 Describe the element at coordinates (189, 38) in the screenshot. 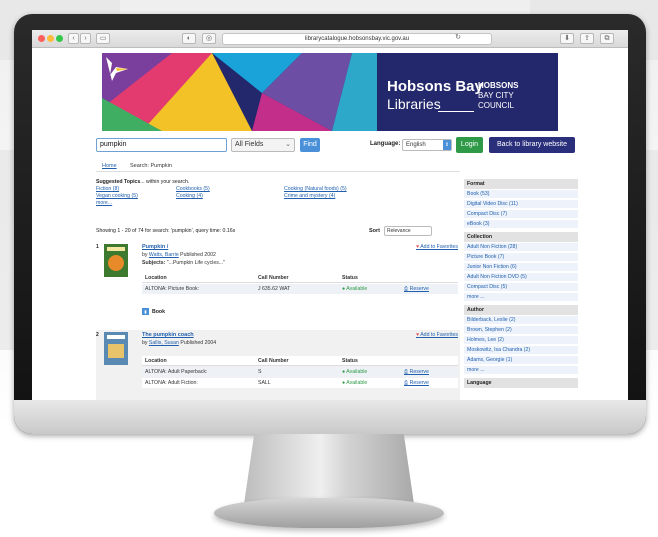

I see `privacy-icon: ◐` at that location.